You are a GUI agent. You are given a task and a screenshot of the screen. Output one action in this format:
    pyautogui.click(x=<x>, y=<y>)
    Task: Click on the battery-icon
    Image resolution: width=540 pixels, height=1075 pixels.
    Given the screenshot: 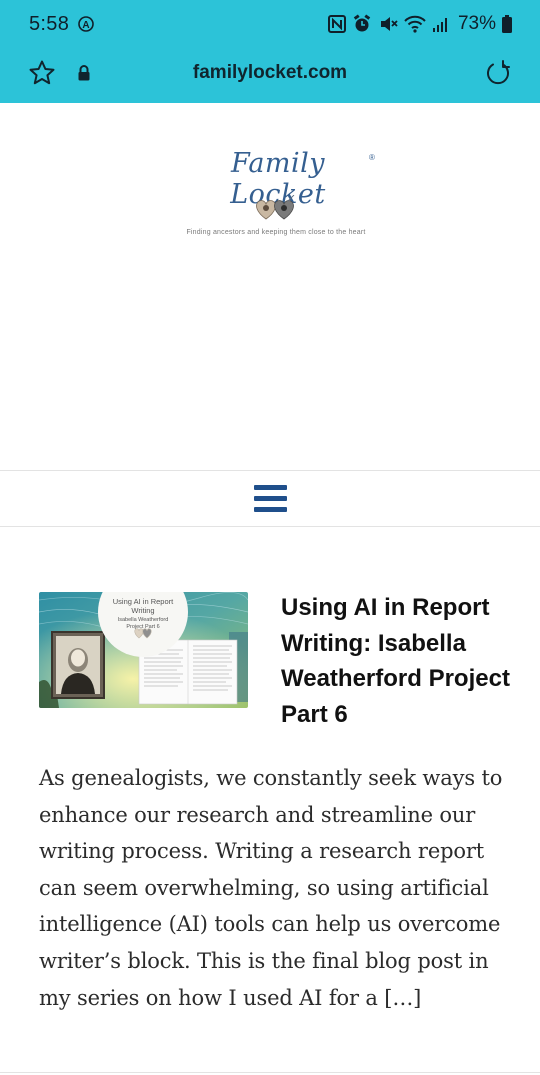 What is the action you would take?
    pyautogui.click(x=507, y=24)
    